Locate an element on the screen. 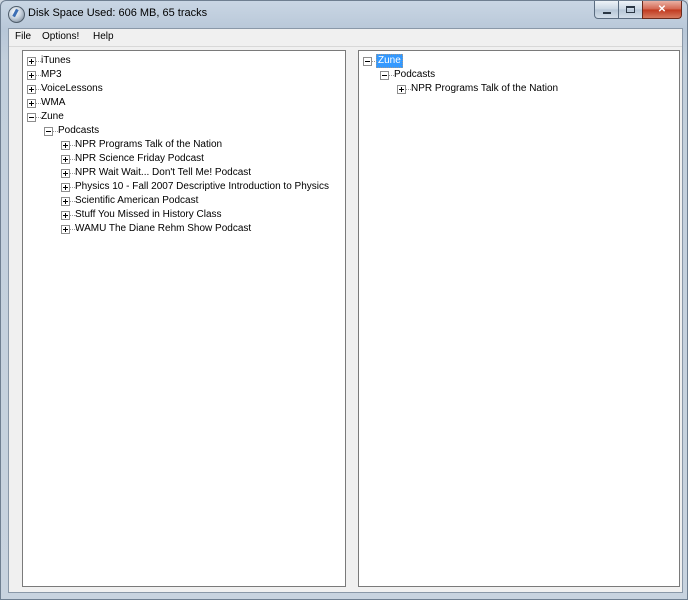 The height and width of the screenshot is (600, 688). tree-node-label: Stuff You Missed in History Class is located at coordinates (148, 215).